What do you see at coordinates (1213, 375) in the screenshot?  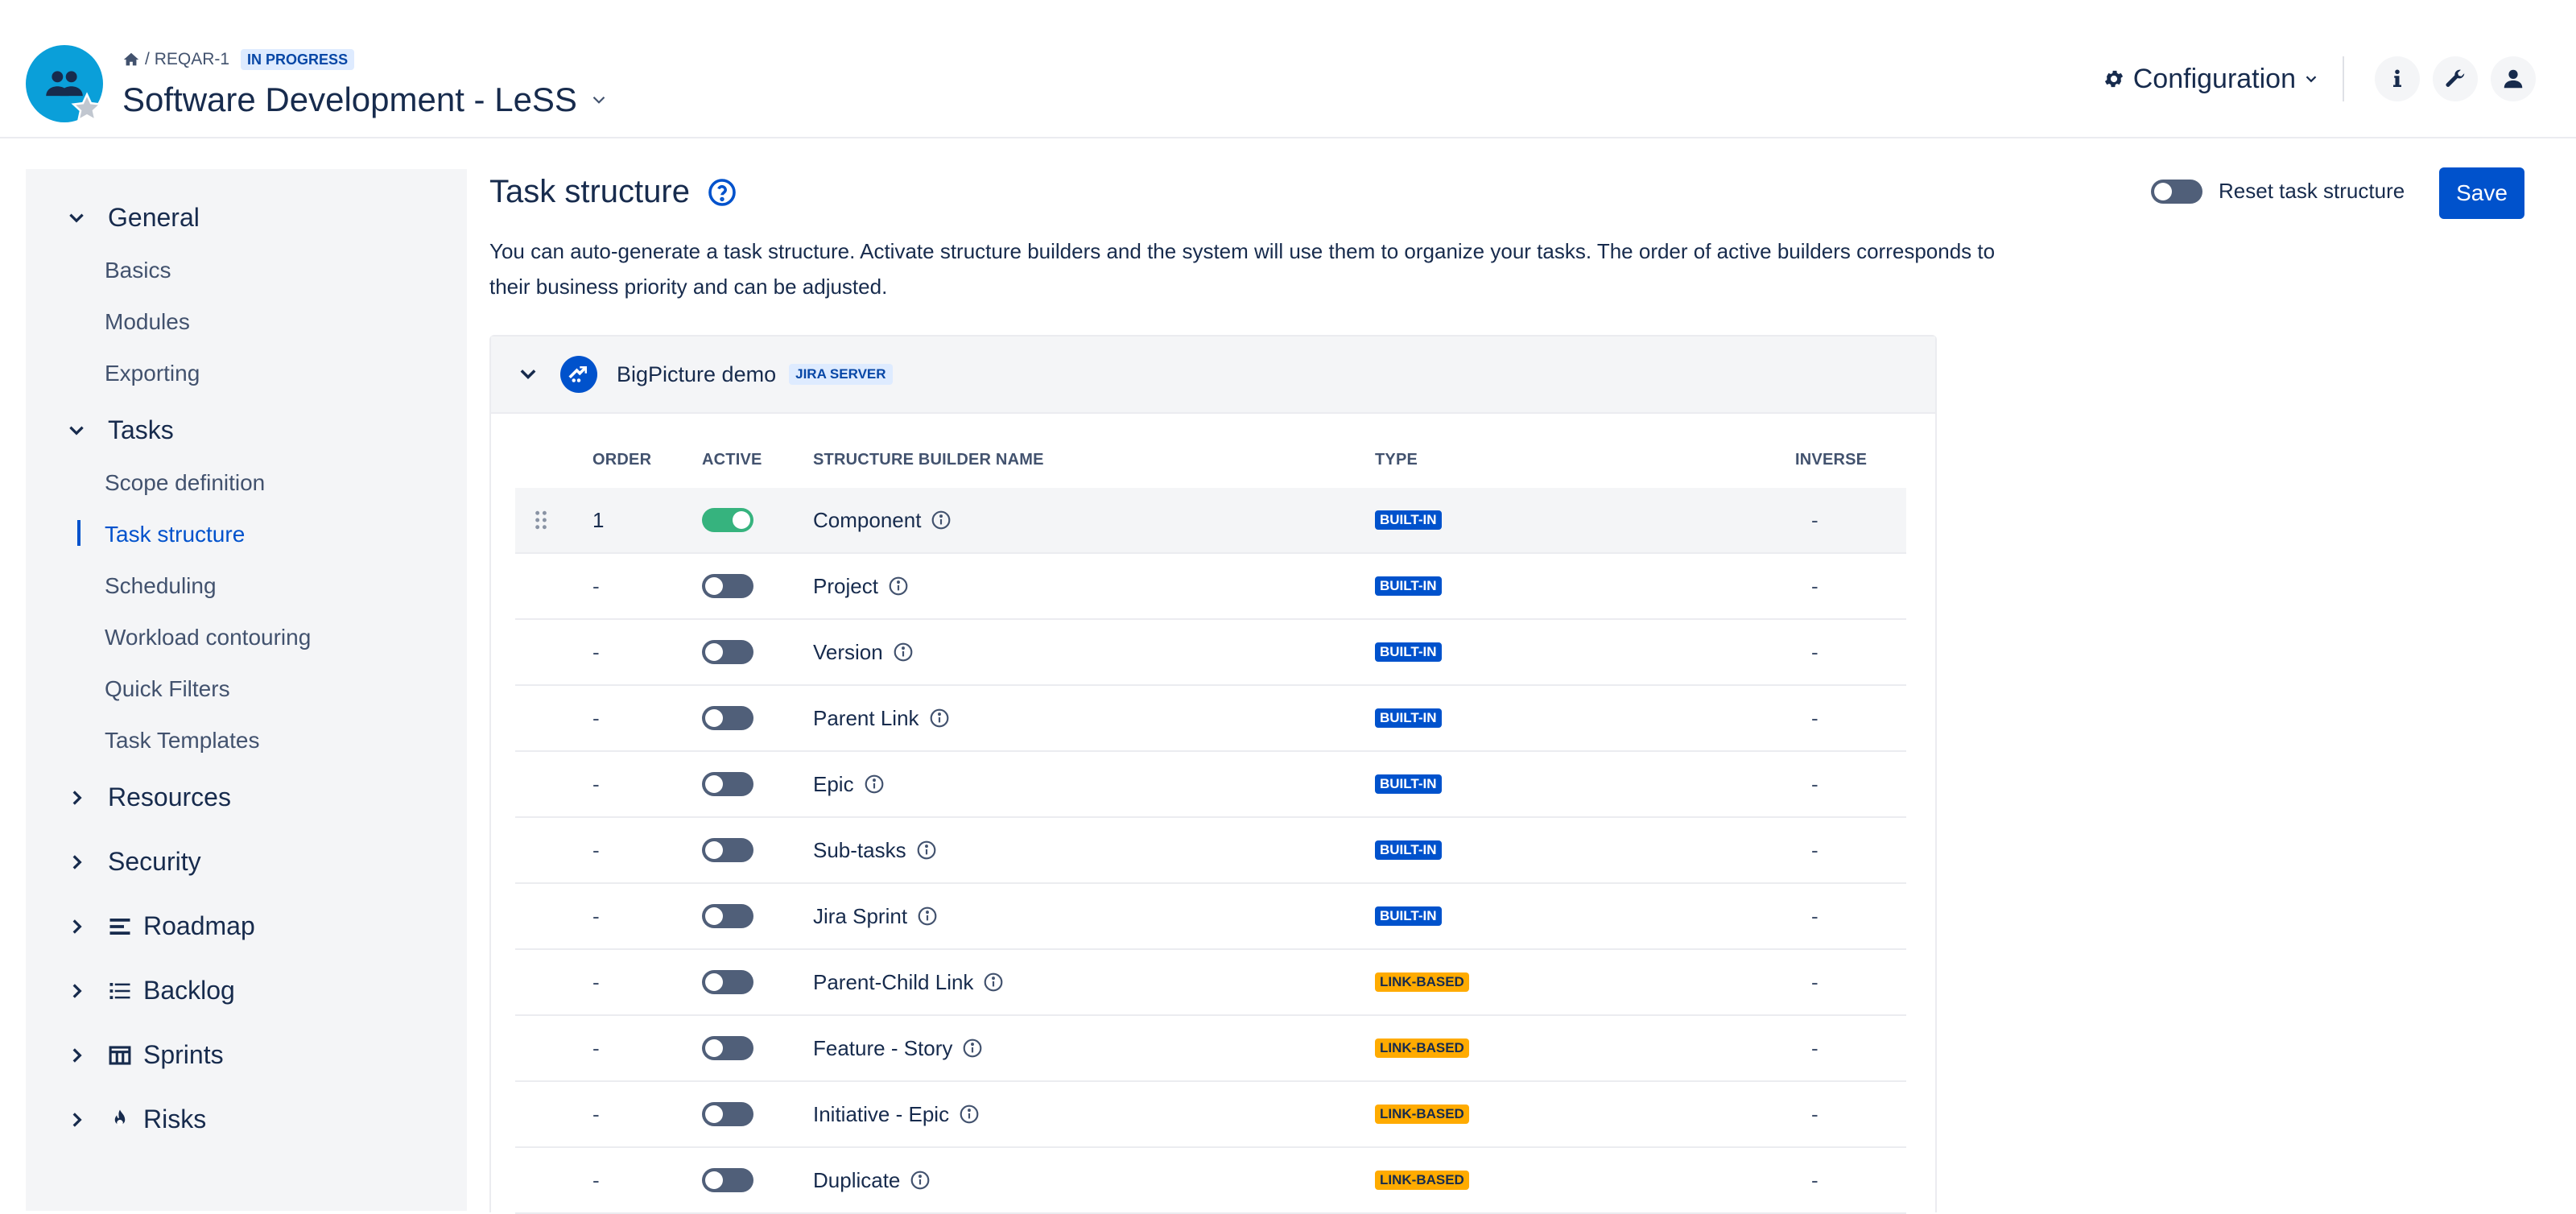 I see `instance-header: BigPicture demo JIRA SERVER` at bounding box center [1213, 375].